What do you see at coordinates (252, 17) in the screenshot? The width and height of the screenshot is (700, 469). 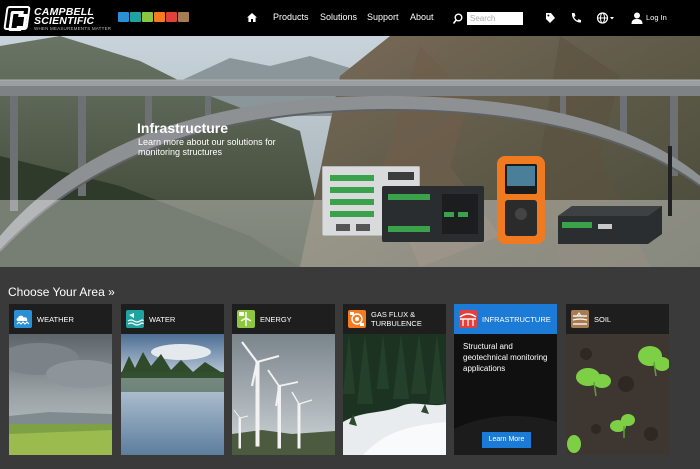 I see `home-icon` at bounding box center [252, 17].